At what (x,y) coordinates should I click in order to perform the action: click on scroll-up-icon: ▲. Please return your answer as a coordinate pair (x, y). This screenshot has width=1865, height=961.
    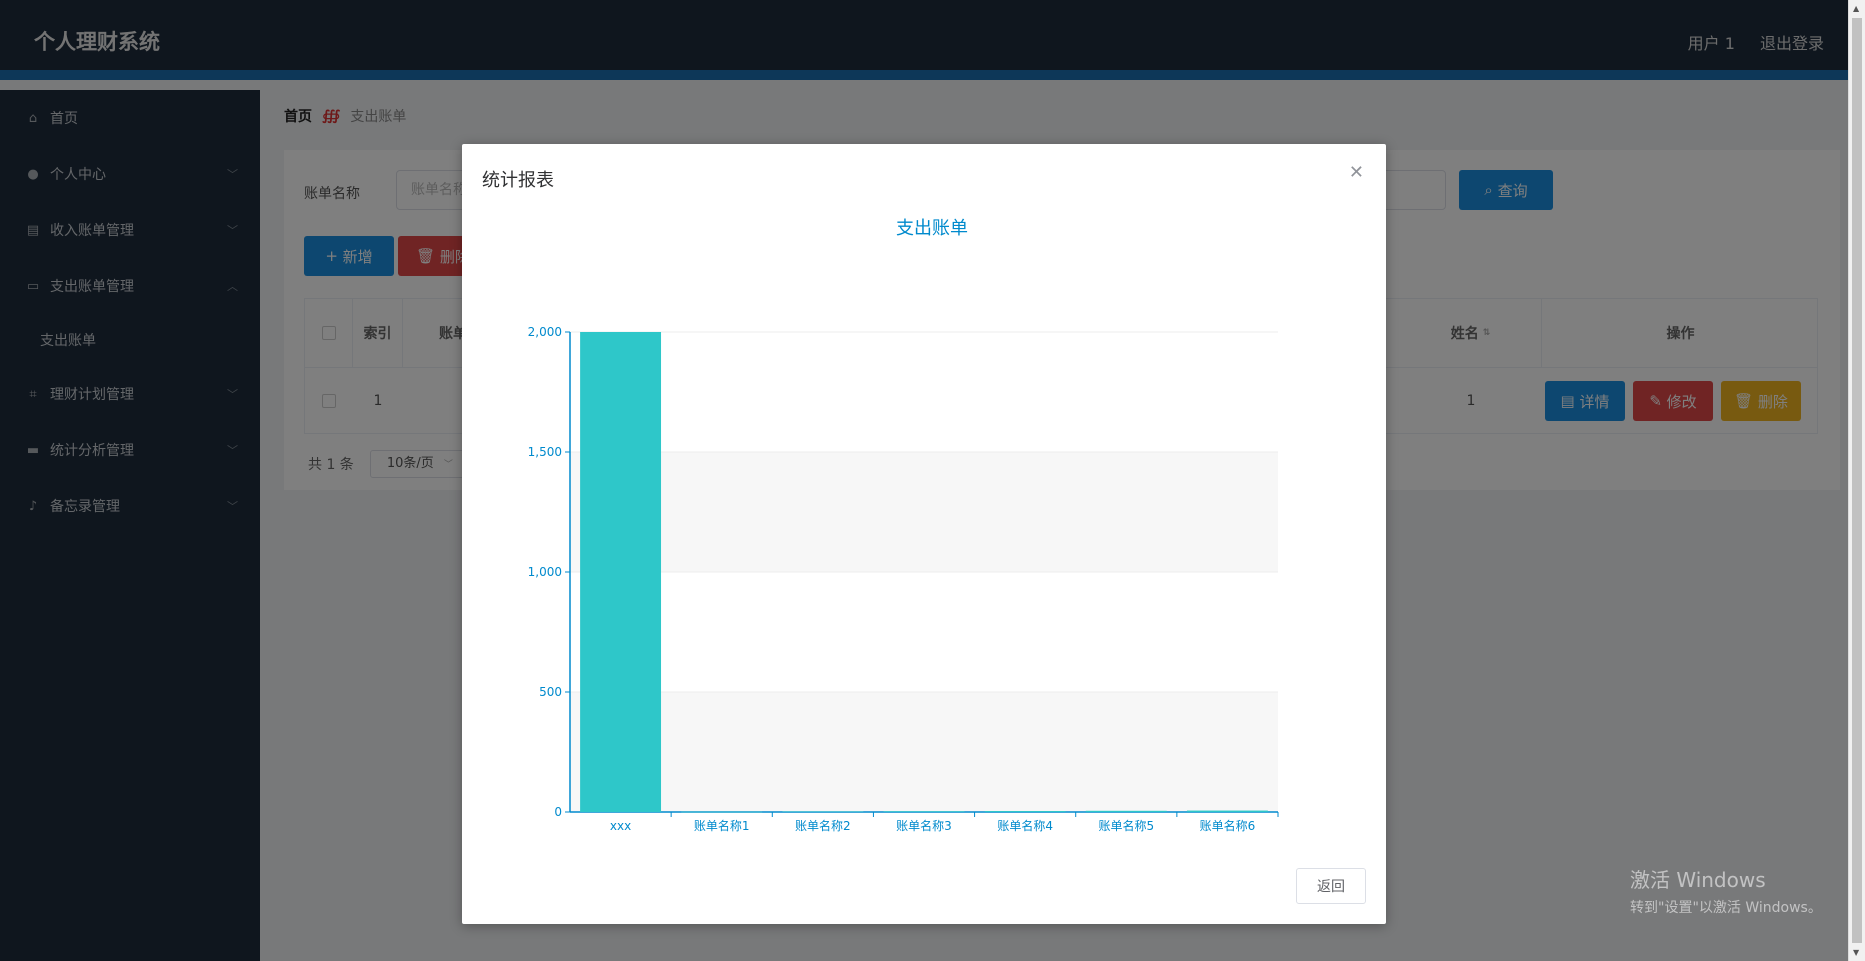
    Looking at the image, I should click on (1856, 8).